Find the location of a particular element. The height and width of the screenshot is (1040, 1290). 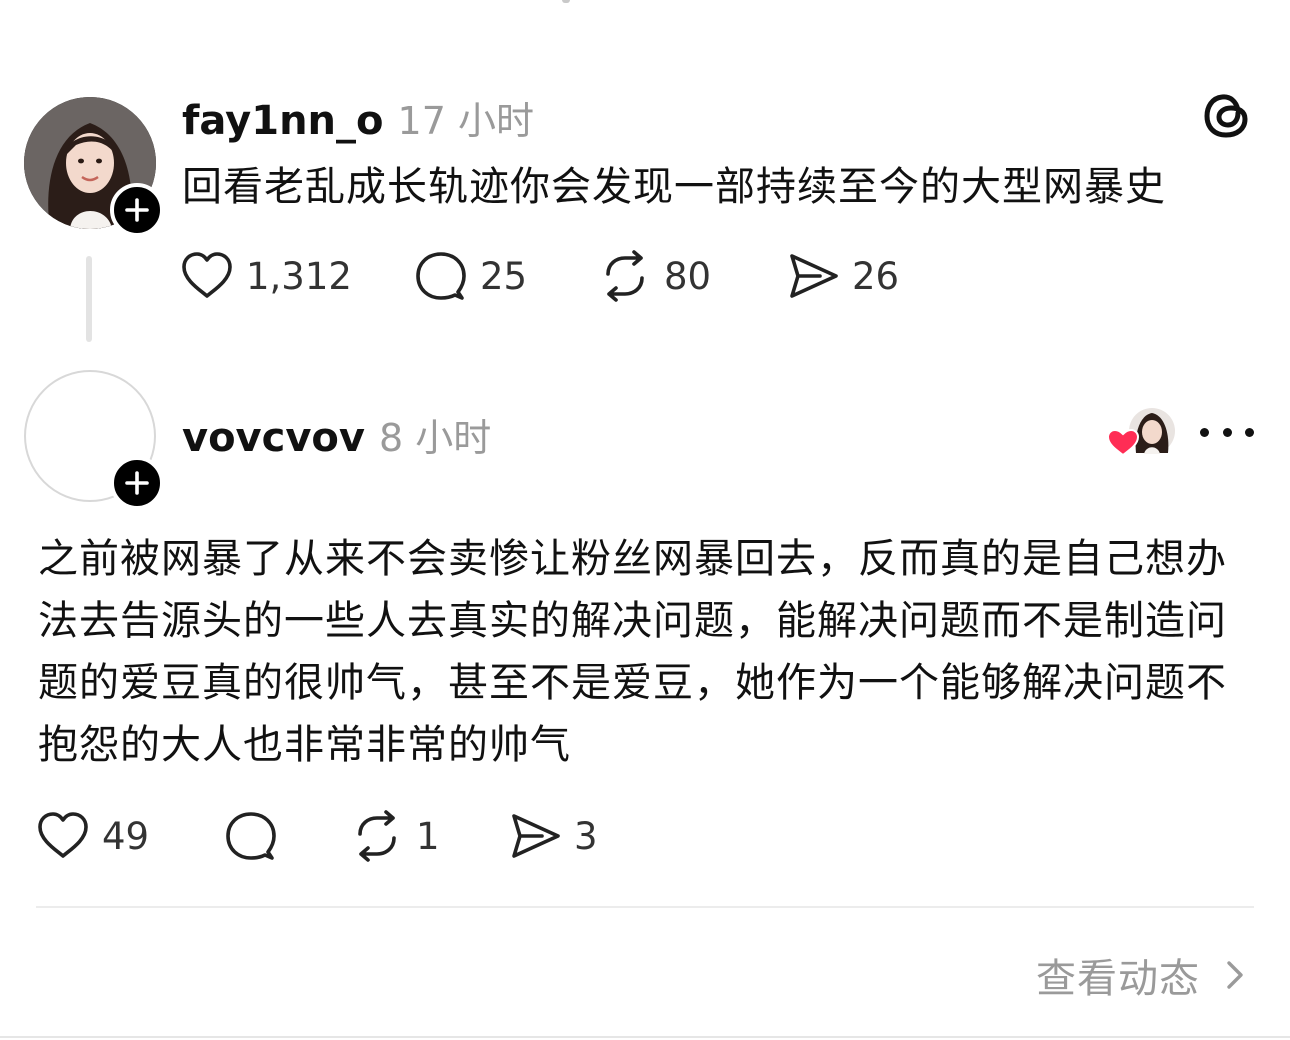

top-edge-mark is located at coordinates (566, 1).